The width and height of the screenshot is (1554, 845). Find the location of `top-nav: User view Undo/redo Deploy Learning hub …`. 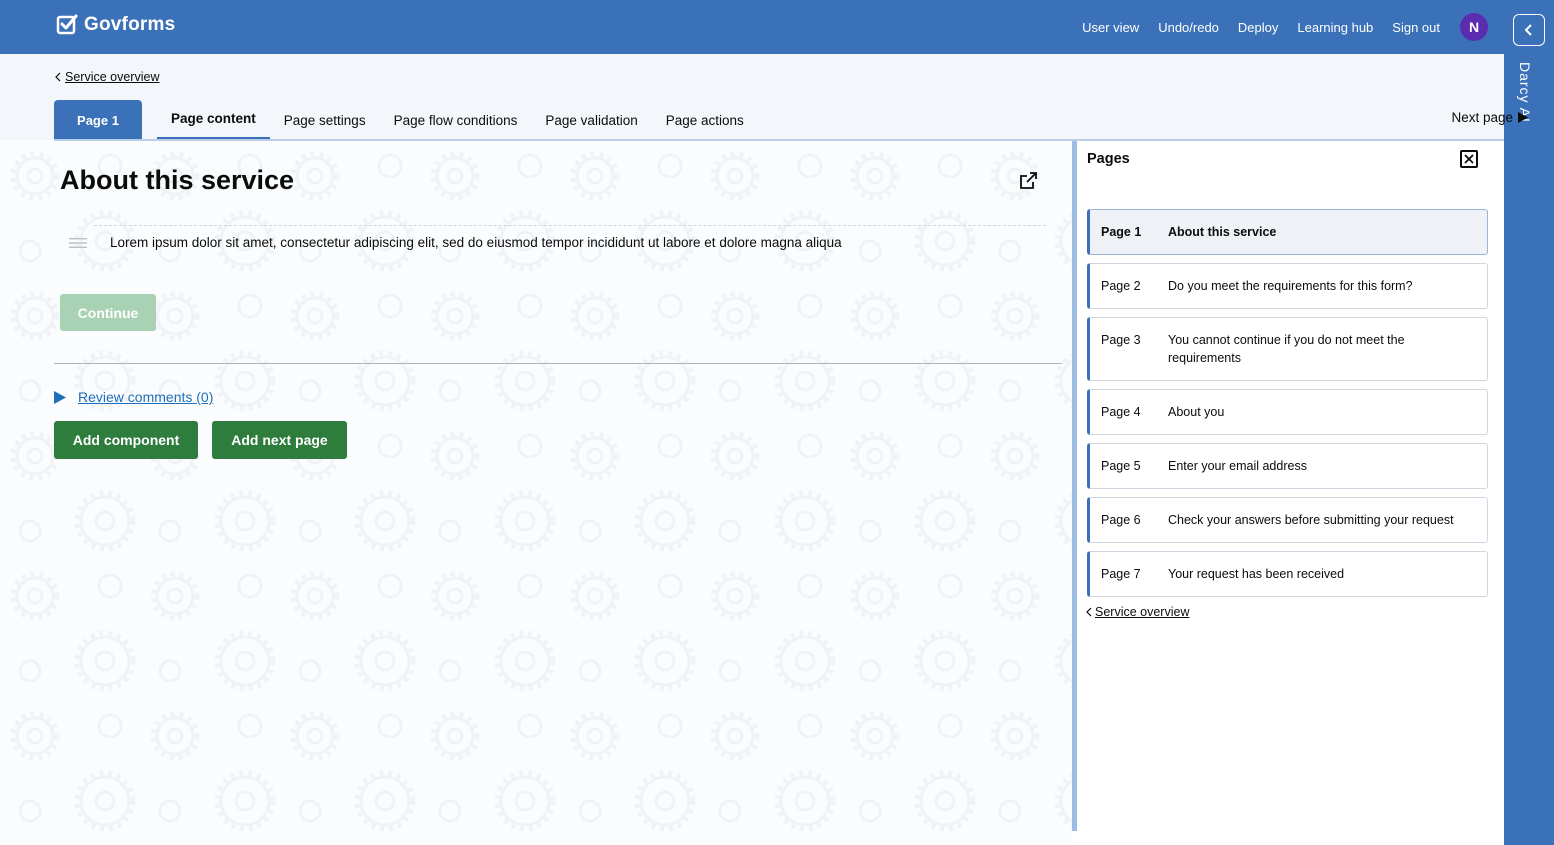

top-nav: User view Undo/redo Deploy Learning hub … is located at coordinates (1275, 27).